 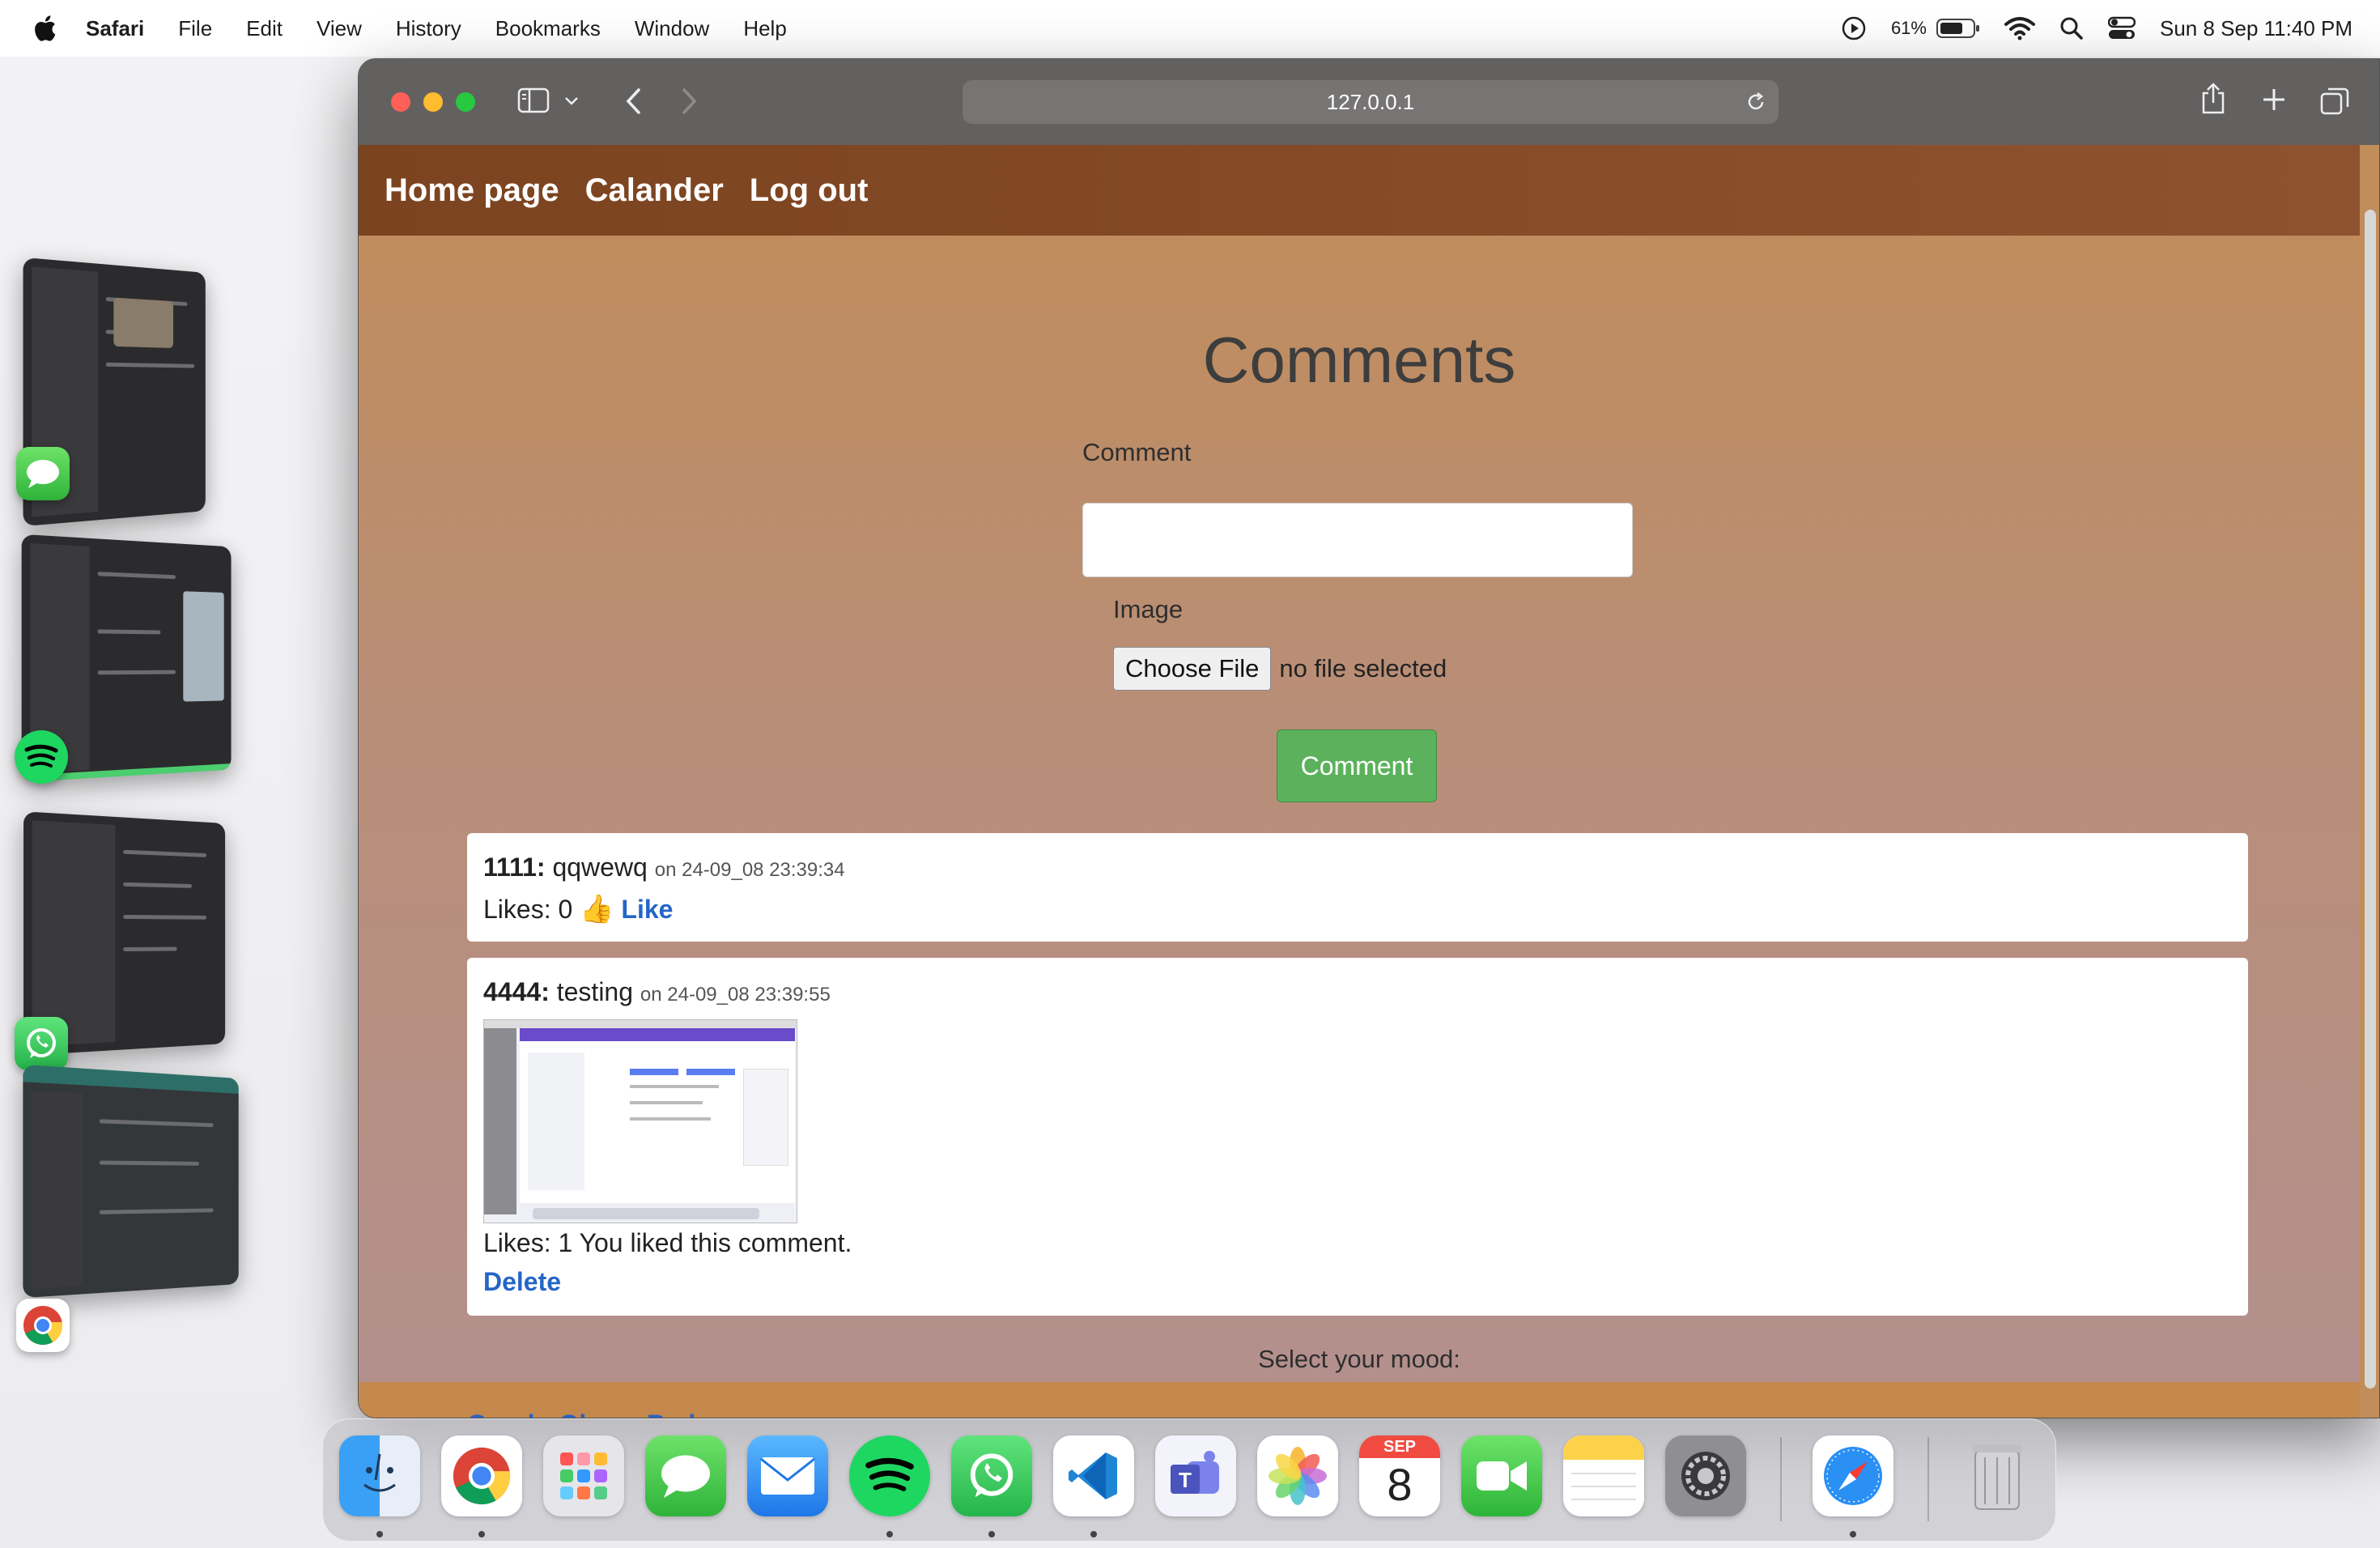 What do you see at coordinates (115, 29) in the screenshot?
I see `menu-app-name: Safari` at bounding box center [115, 29].